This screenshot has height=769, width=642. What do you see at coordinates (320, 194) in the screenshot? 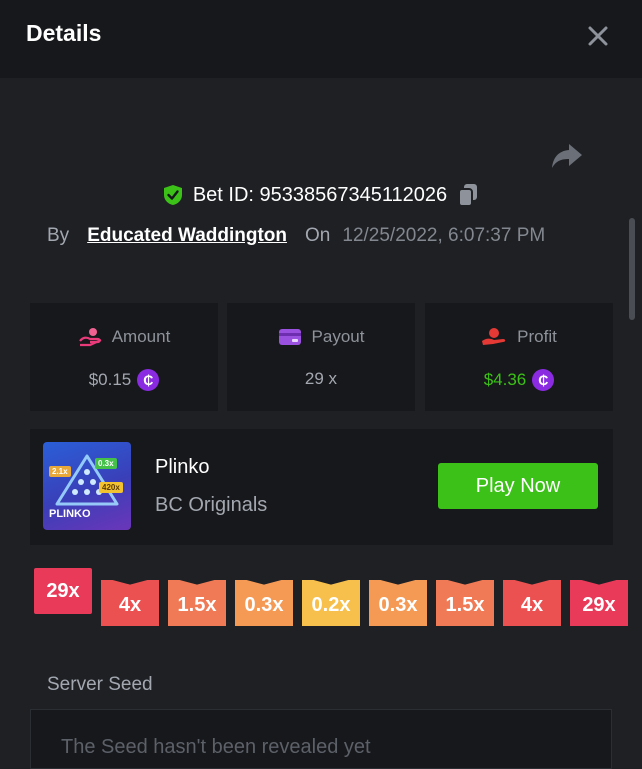
I see `bet-id: Bet ID: 95338567345112026` at bounding box center [320, 194].